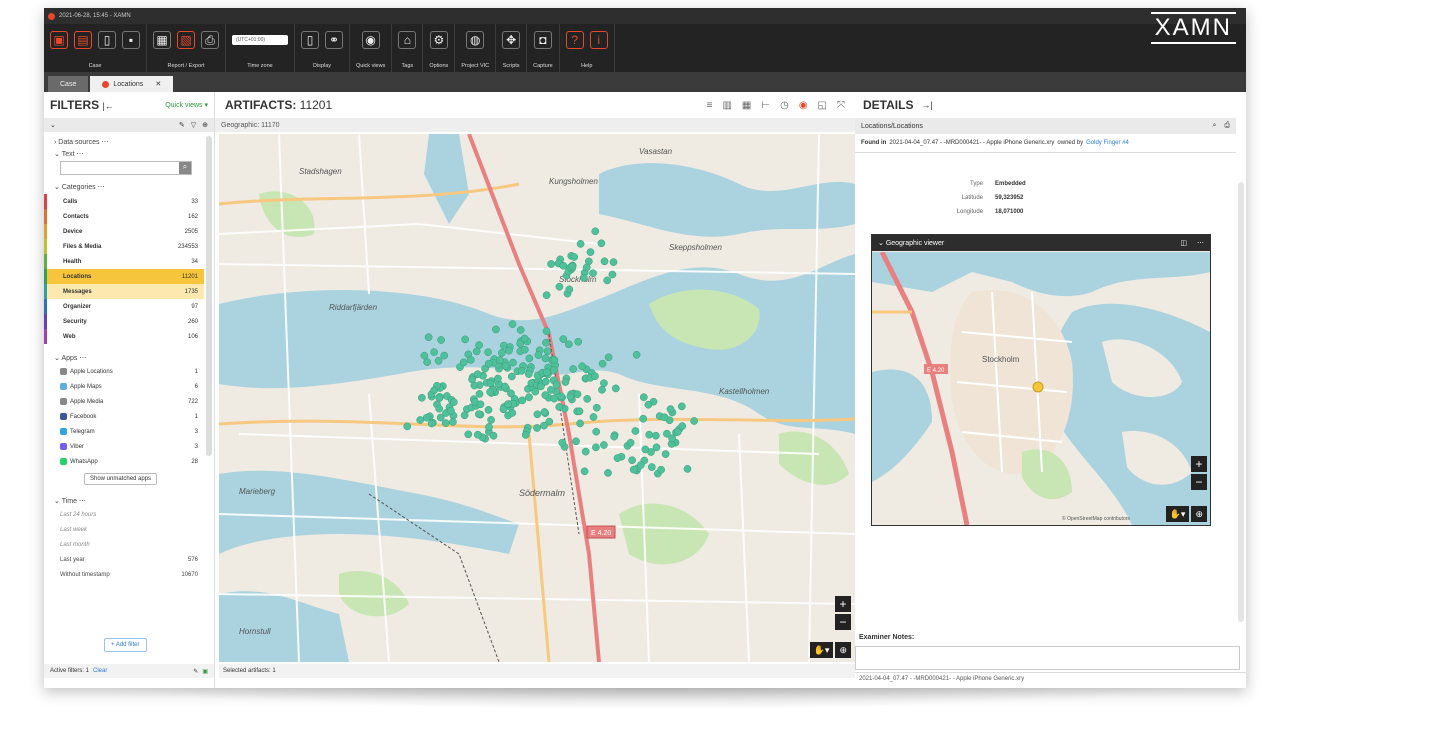 This screenshot has height=730, width=1440. I want to click on open-case-icon: ▣, so click(59, 40).